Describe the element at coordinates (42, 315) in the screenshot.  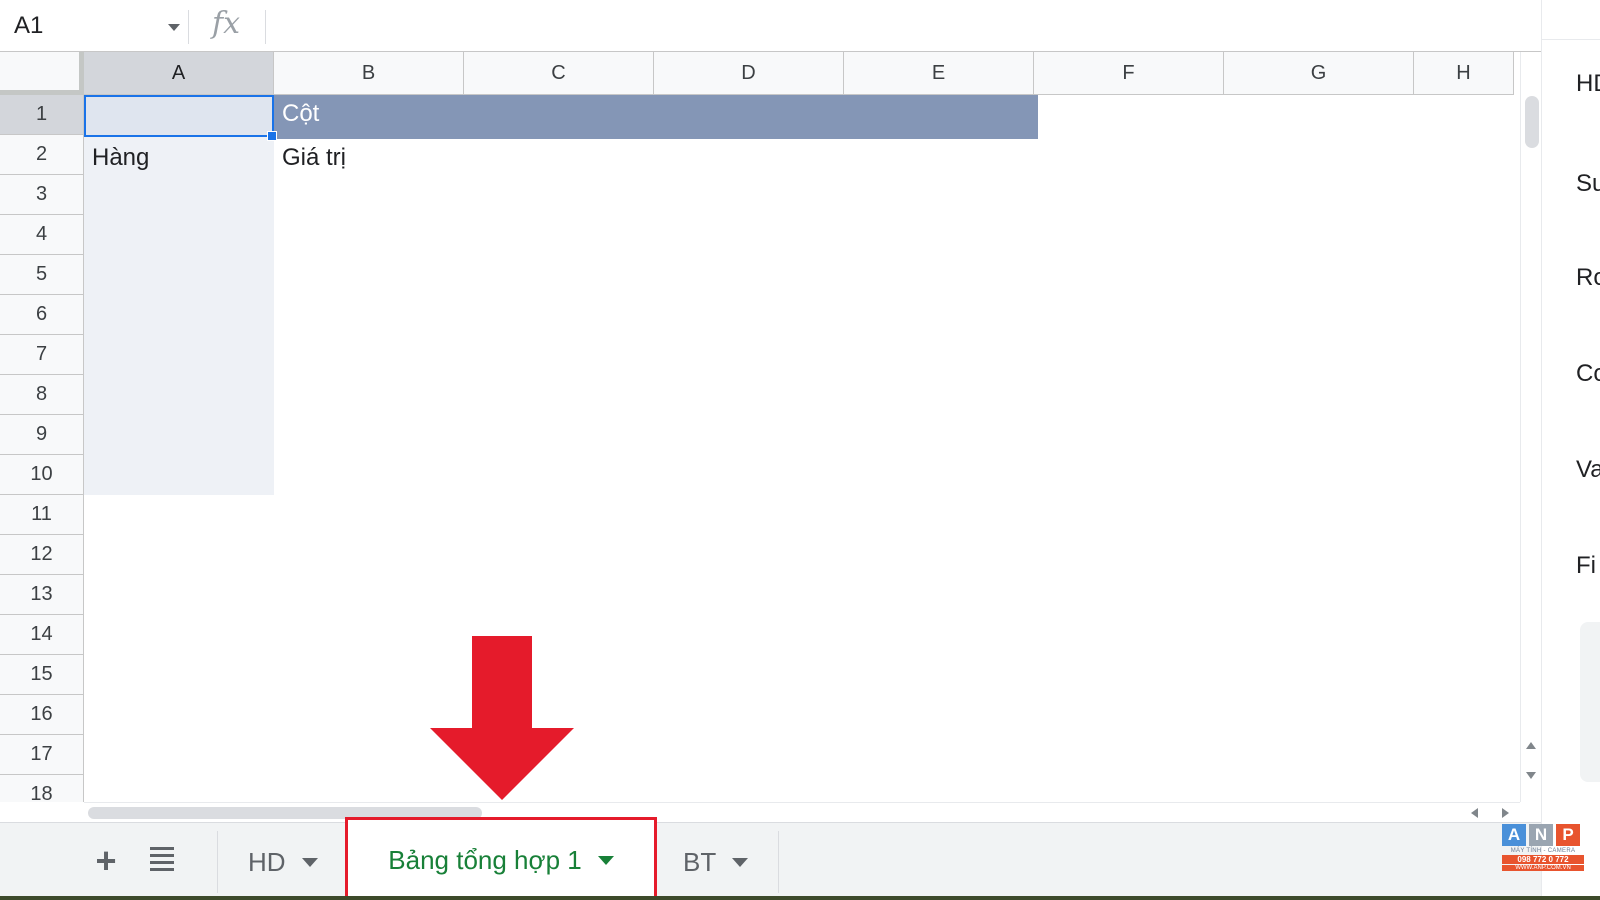
I see `row-header-6: 6` at that location.